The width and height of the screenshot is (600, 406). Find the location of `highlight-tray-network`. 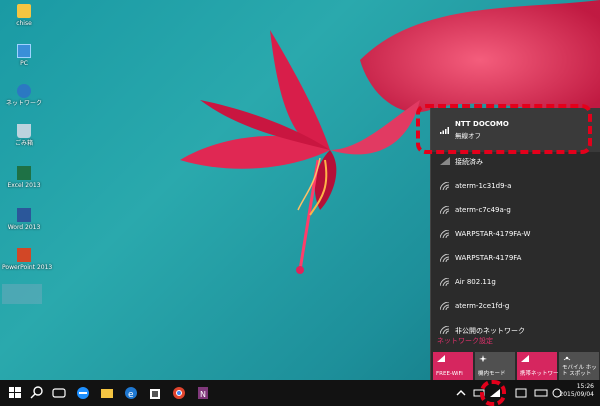

highlight-tray-network is located at coordinates (493, 393).